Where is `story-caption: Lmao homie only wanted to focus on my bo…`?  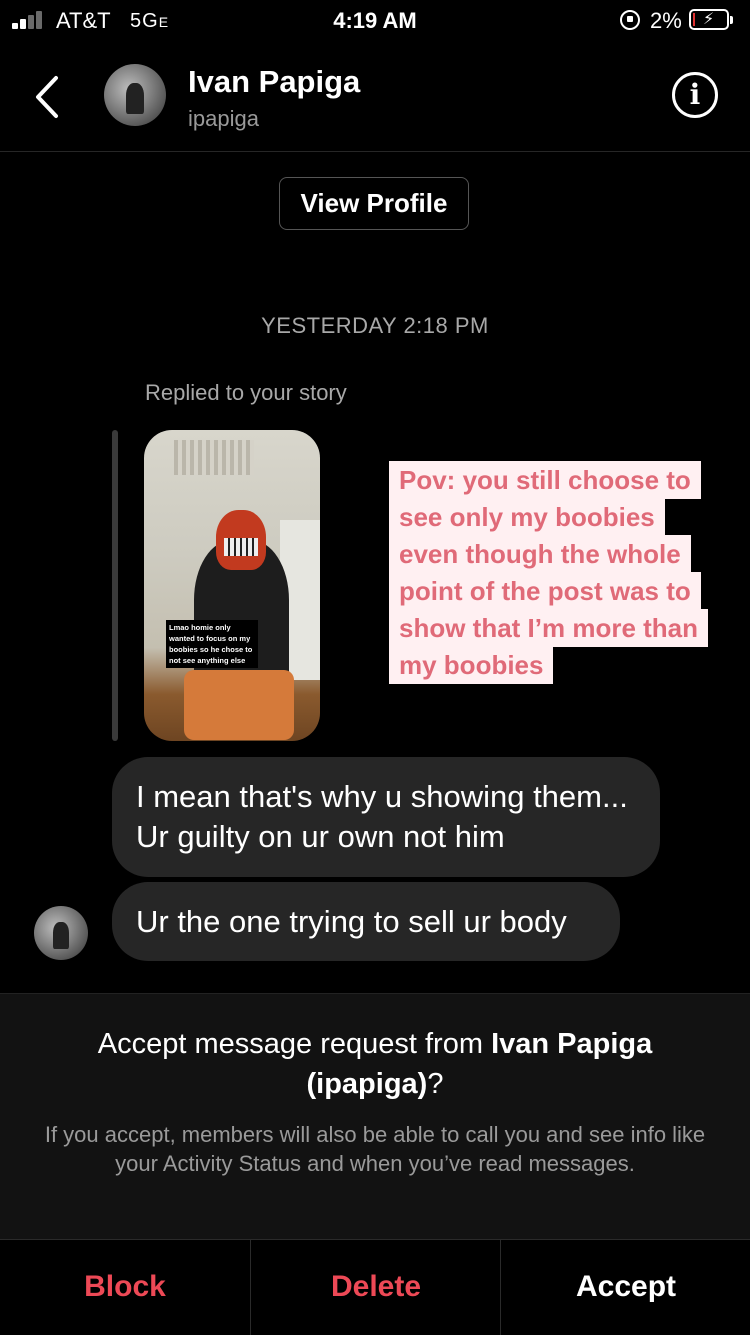 story-caption: Lmao homie only wanted to focus on my bo… is located at coordinates (212, 644).